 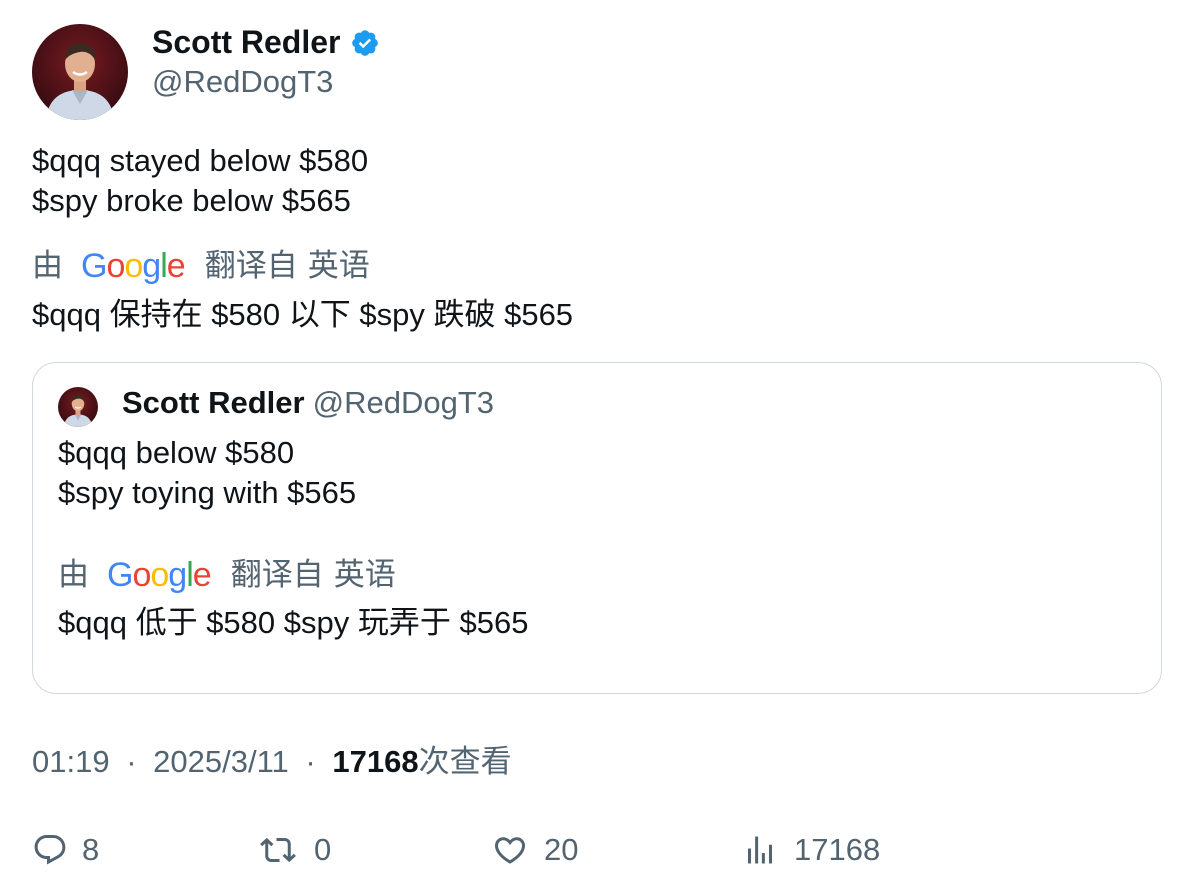 I want to click on translation-attribution: 由 Google 翻译自 英语, so click(x=201, y=266).